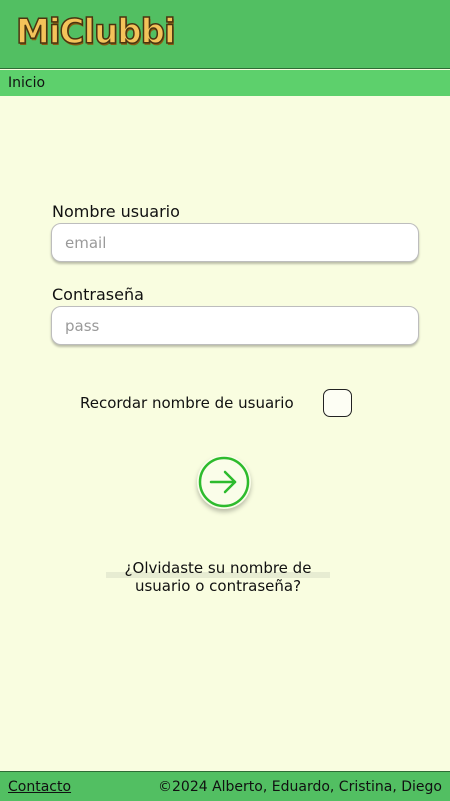 Image resolution: width=450 pixels, height=801 pixels. What do you see at coordinates (187, 403) in the screenshot?
I see `remember-username-label: Recordar nombre de usuario` at bounding box center [187, 403].